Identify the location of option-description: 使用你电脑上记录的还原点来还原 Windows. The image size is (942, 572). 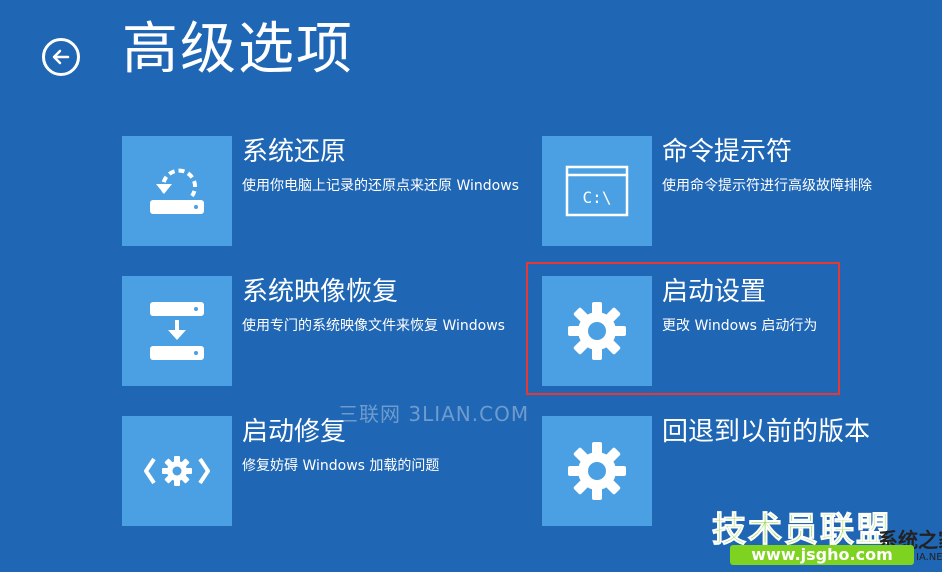
(380, 186).